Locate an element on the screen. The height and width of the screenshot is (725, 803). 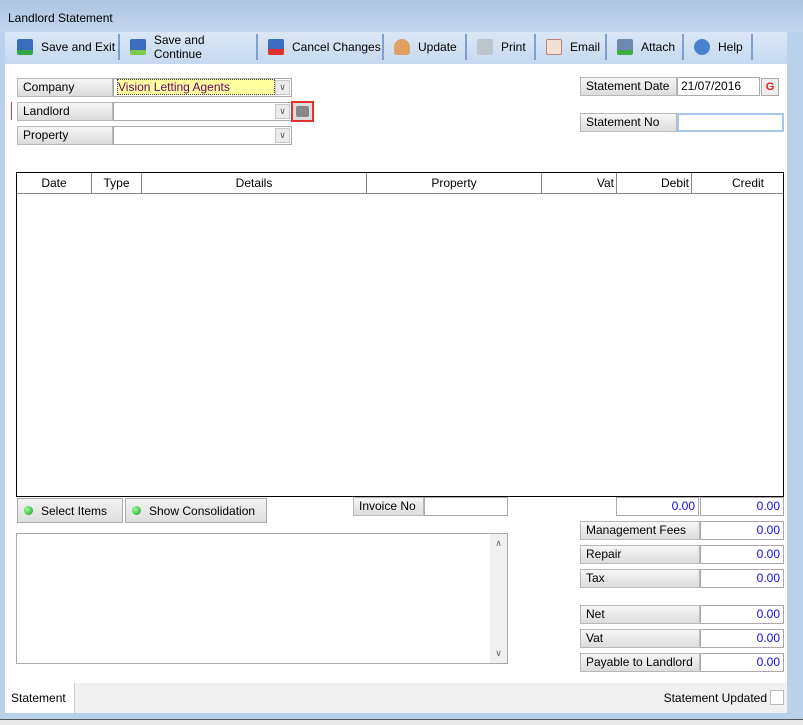
repair-label: Repair is located at coordinates (640, 554).